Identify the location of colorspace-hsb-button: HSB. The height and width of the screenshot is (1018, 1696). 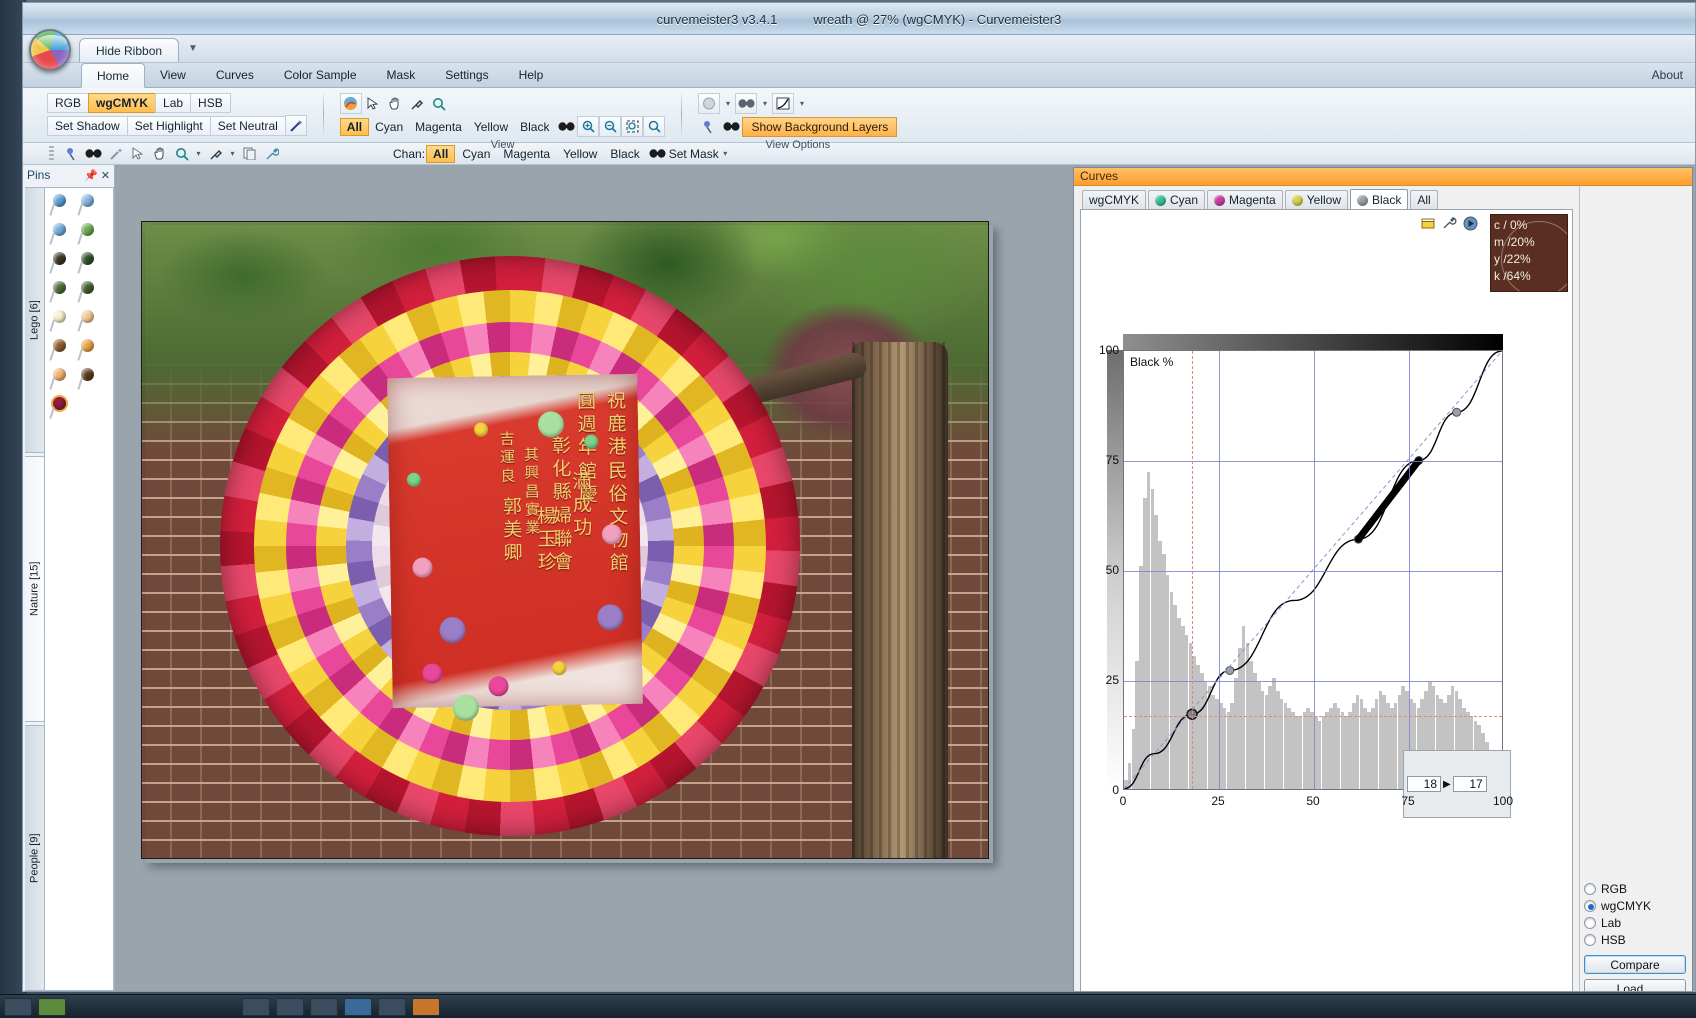
(210, 103).